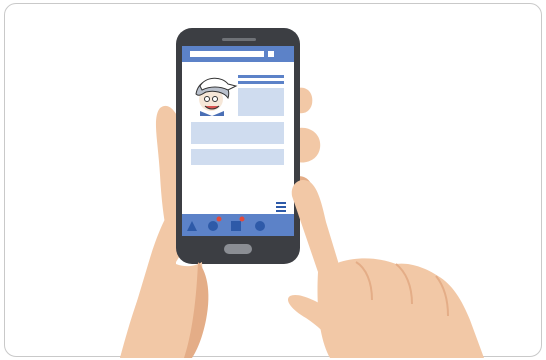 The width and height of the screenshot is (546, 360). I want to click on home-button, so click(238, 249).